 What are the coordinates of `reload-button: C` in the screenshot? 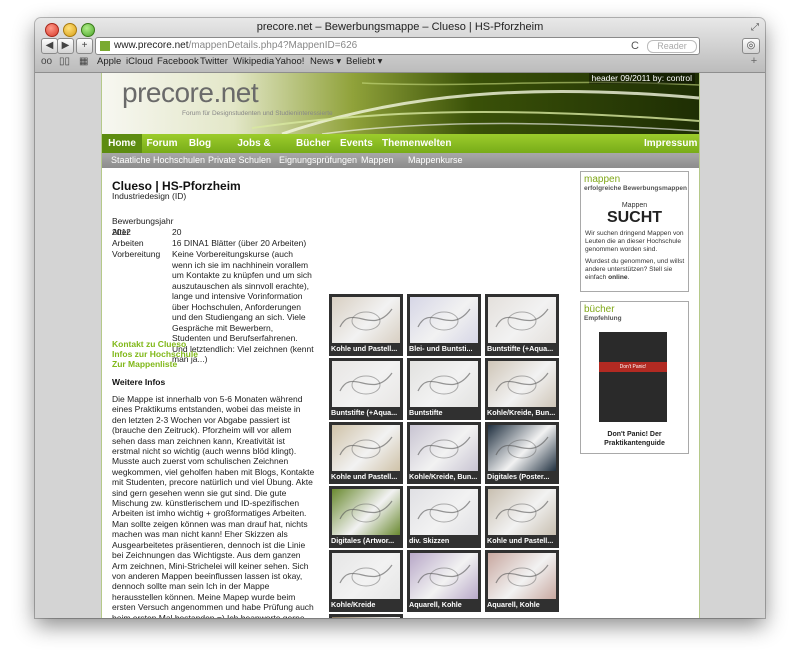 It's located at (635, 46).